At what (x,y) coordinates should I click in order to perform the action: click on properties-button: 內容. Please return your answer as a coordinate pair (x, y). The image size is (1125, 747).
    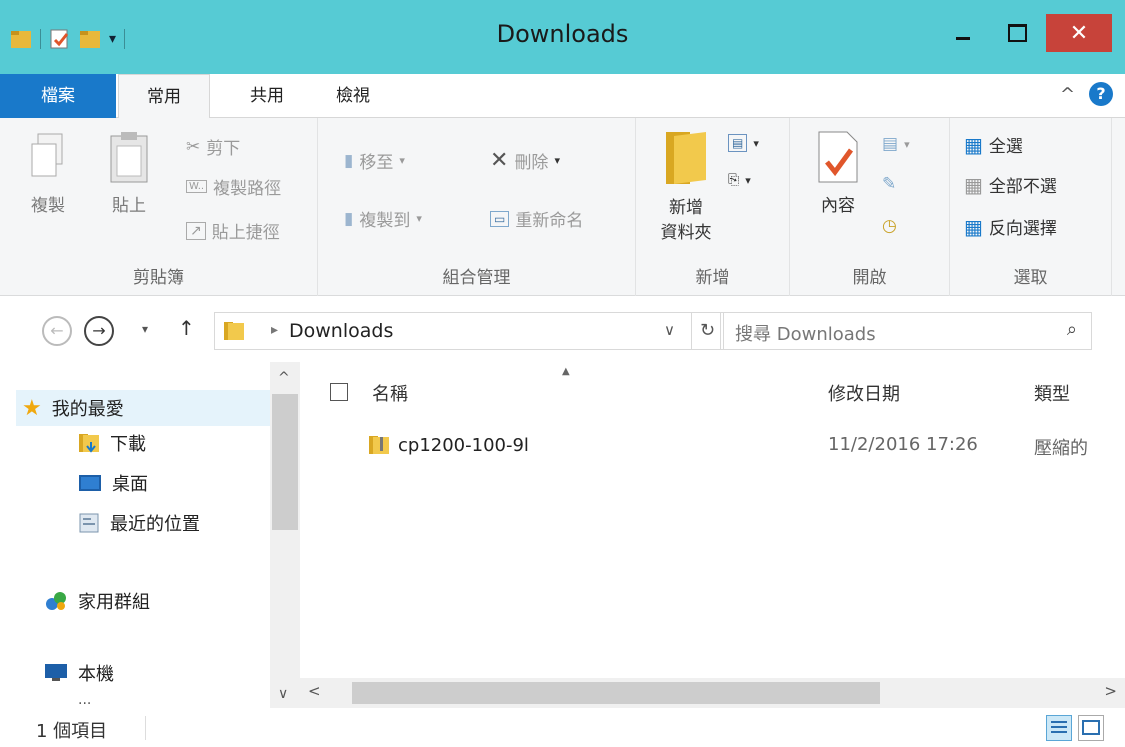
    Looking at the image, I should click on (838, 172).